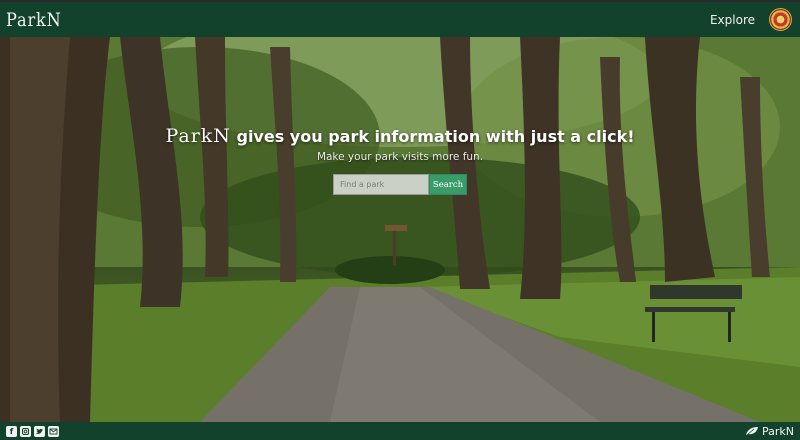 The height and width of the screenshot is (440, 800). What do you see at coordinates (39, 431) in the screenshot?
I see `twitter-icon` at bounding box center [39, 431].